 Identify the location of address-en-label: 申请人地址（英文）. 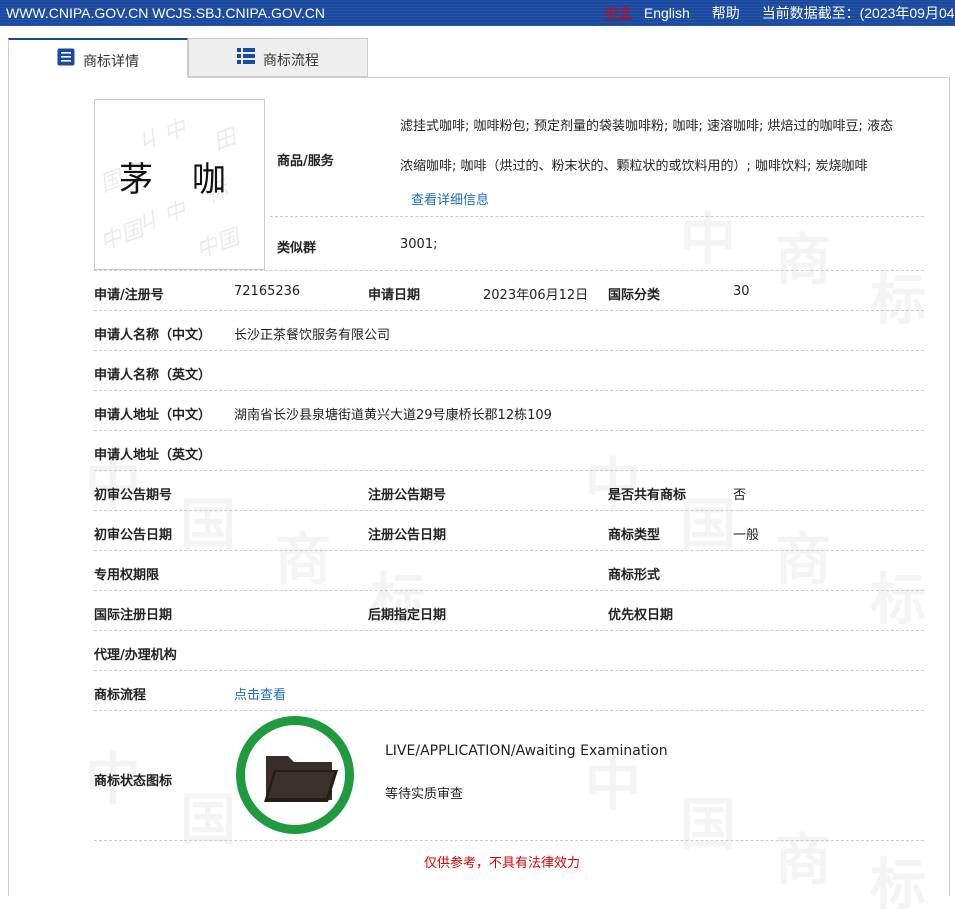
(153, 455).